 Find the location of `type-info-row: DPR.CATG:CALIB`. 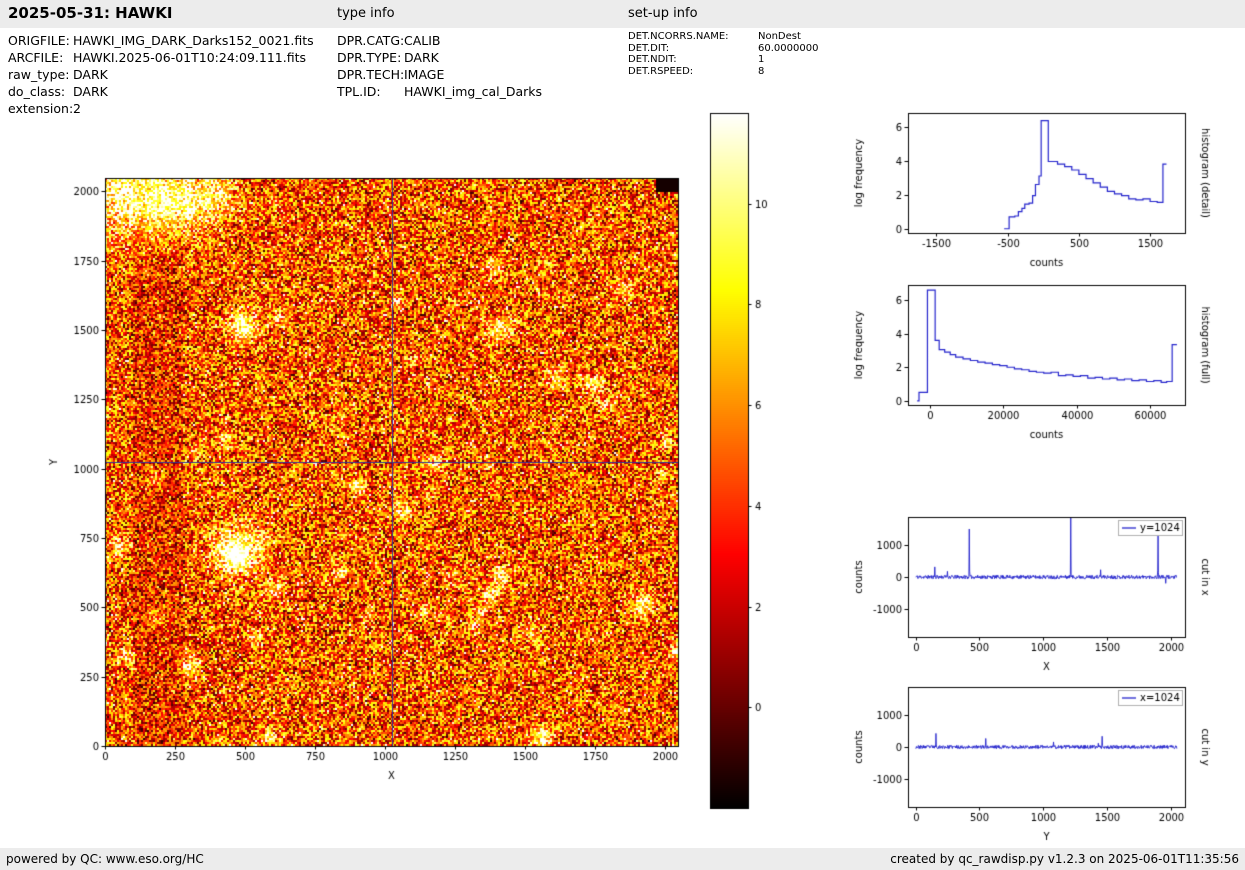

type-info-row: DPR.CATG:CALIB is located at coordinates (439, 41).